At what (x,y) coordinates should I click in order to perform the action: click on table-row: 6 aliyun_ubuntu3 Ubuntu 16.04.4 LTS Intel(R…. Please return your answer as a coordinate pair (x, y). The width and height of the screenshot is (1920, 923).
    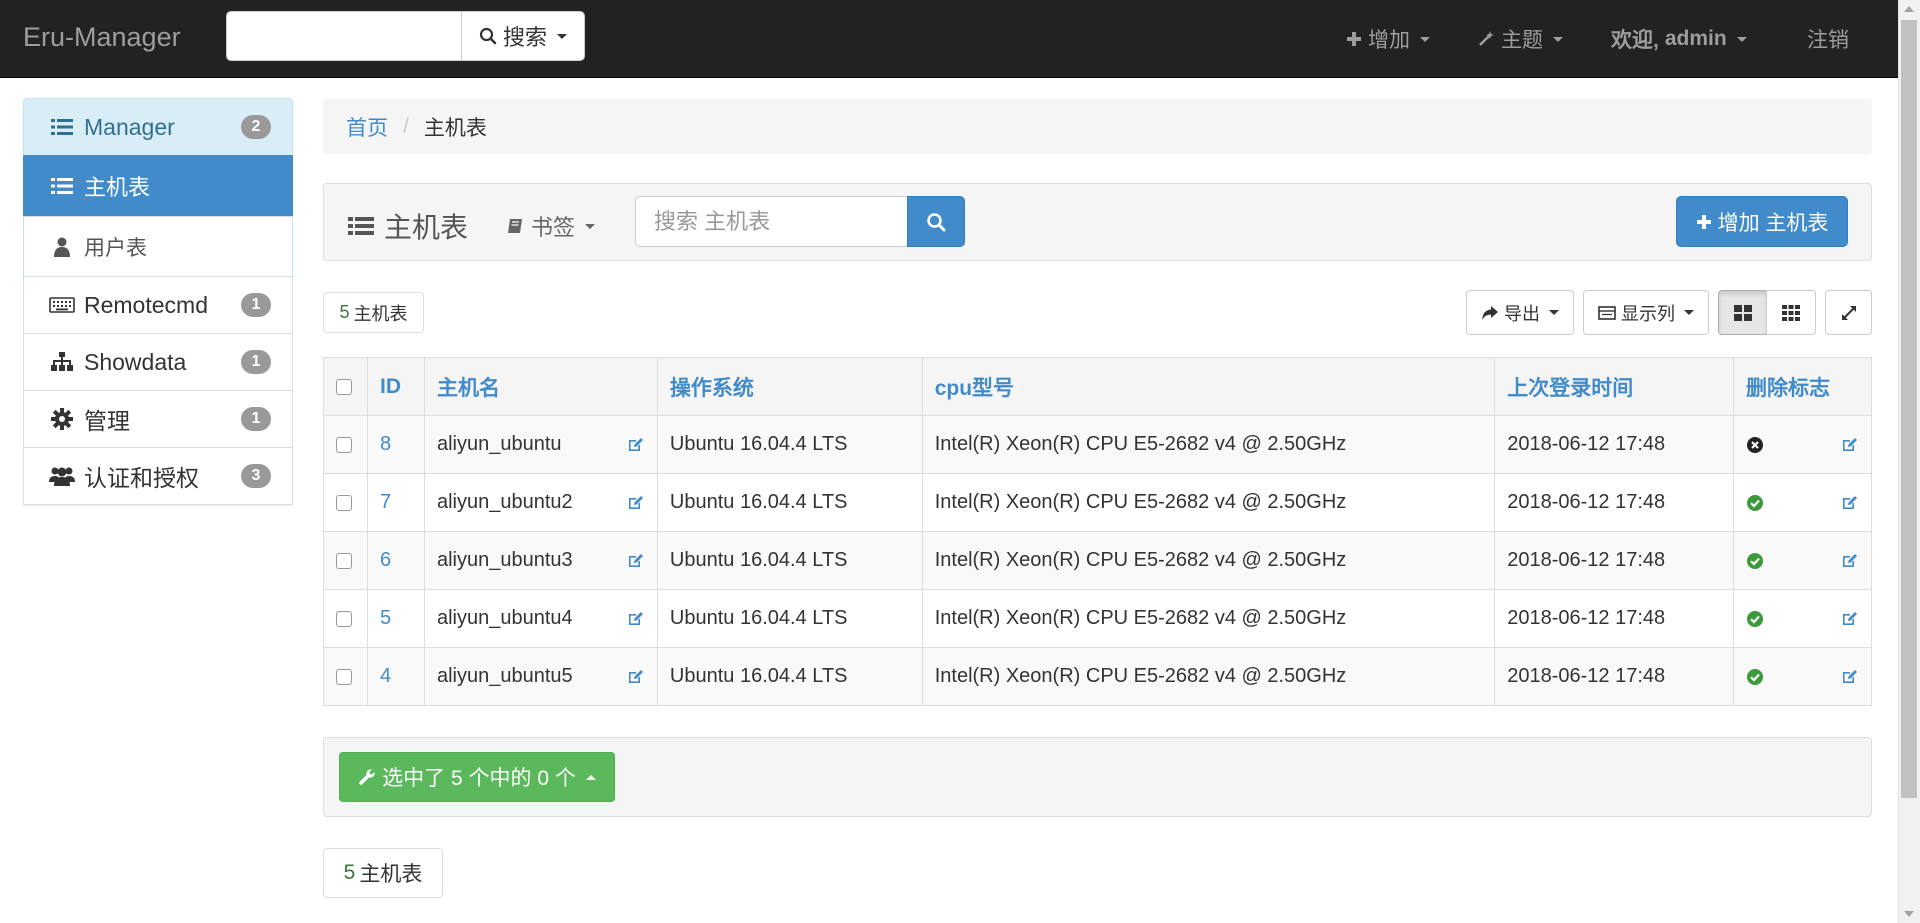
    Looking at the image, I should click on (1097, 560).